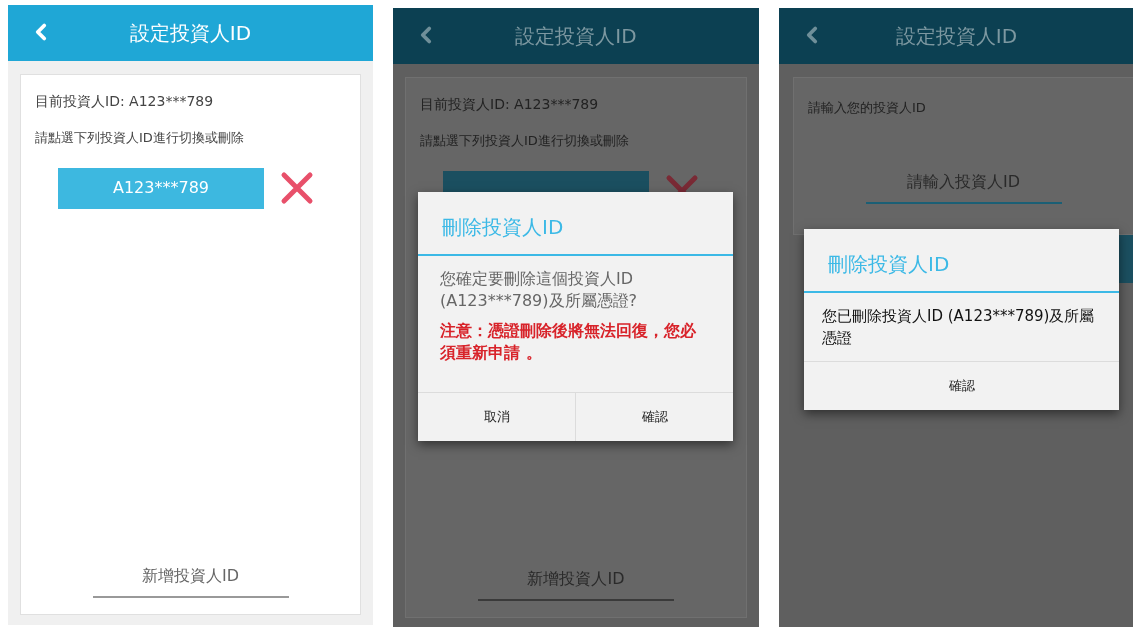  I want to click on dialog-button: 取消, so click(496, 417).